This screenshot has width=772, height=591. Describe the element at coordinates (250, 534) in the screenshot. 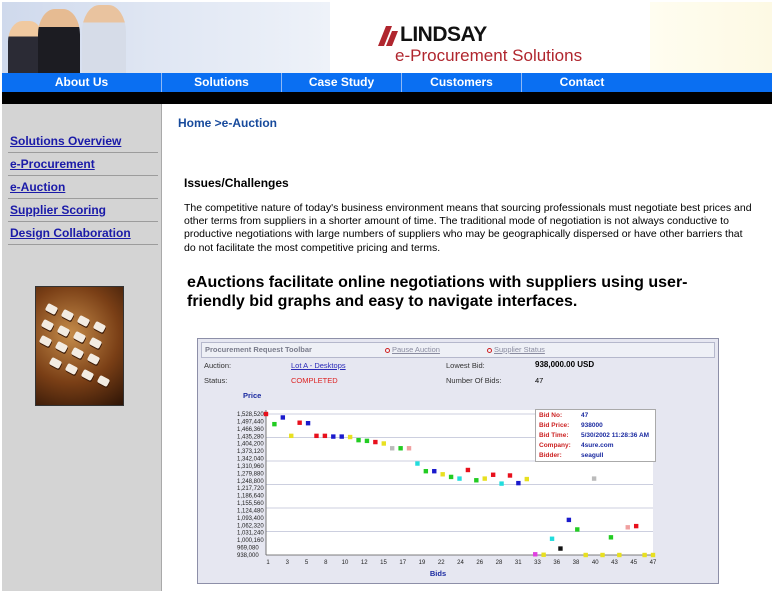

I see `y-tick-label: 1,031,240` at that location.